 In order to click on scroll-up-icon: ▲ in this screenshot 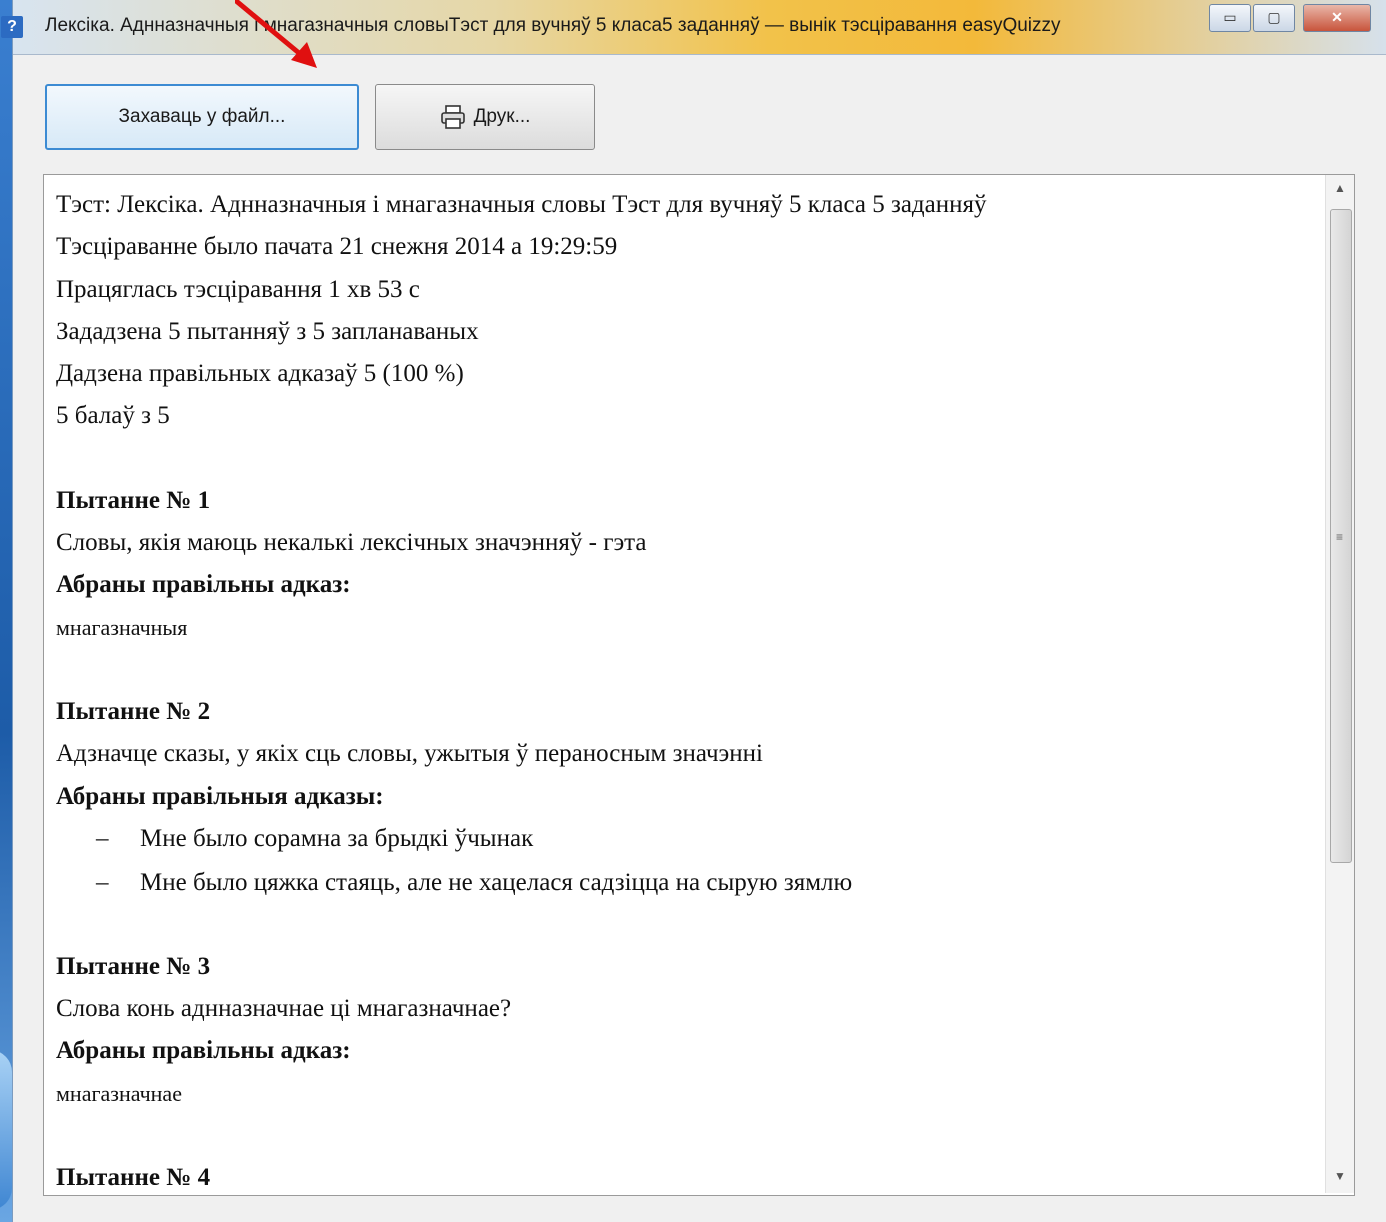, I will do `click(1340, 188)`.